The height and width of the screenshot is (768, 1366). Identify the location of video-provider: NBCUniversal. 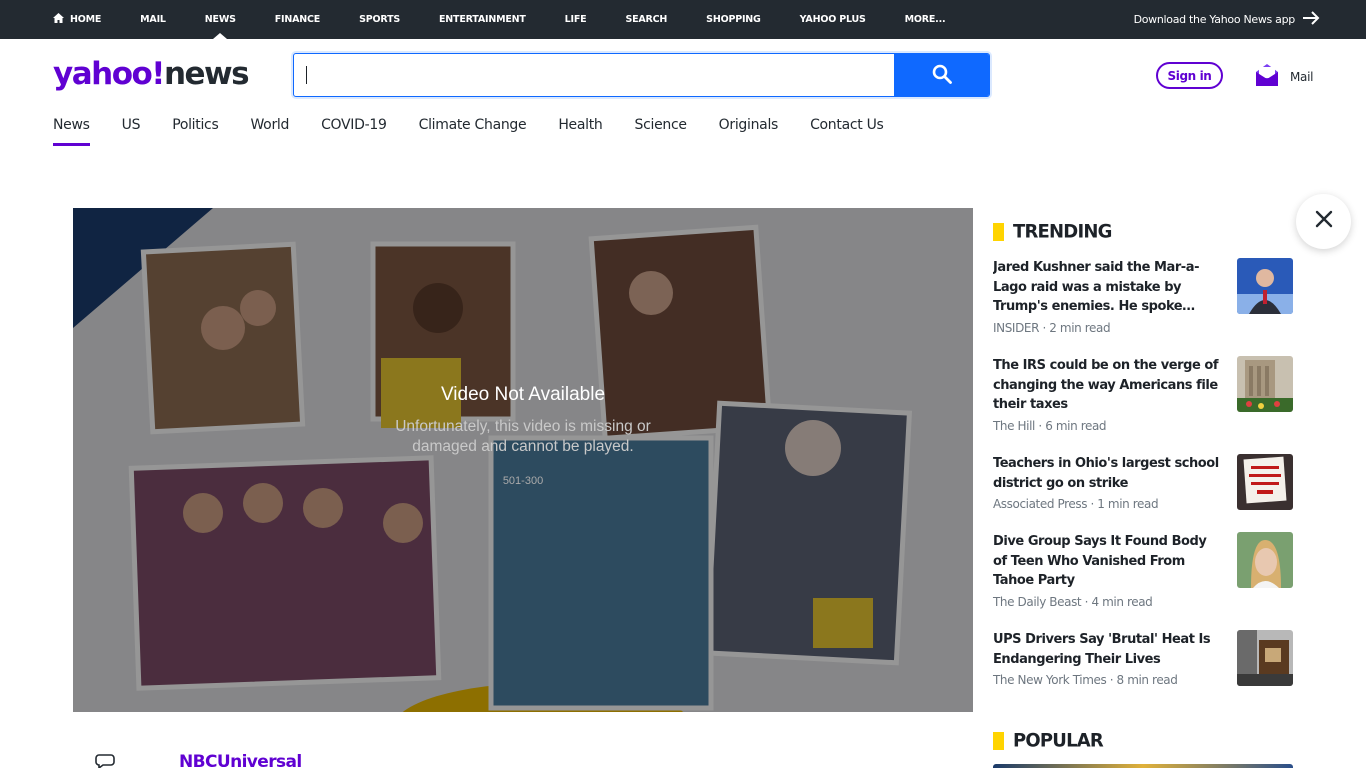
(240, 760).